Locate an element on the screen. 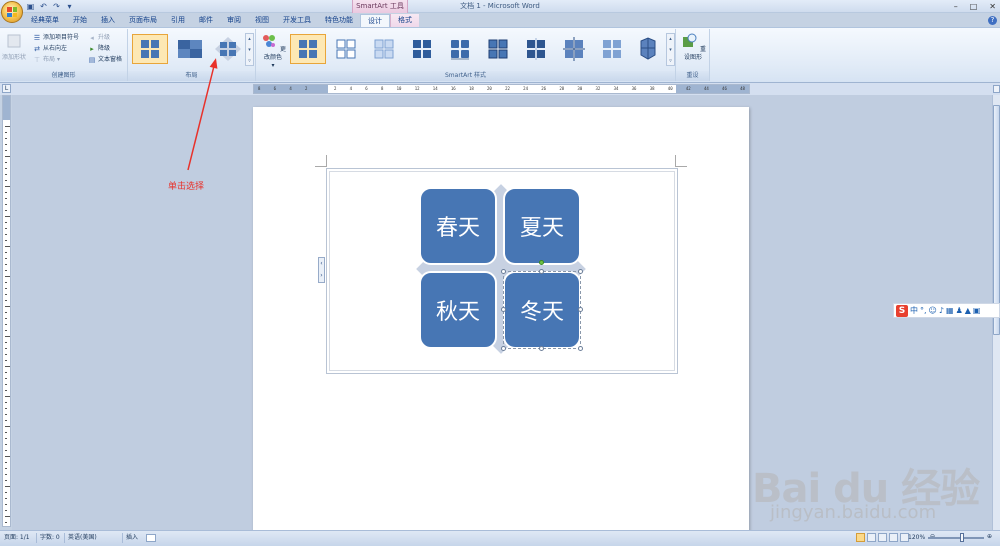  tab-home: 开始 is located at coordinates (80, 20).